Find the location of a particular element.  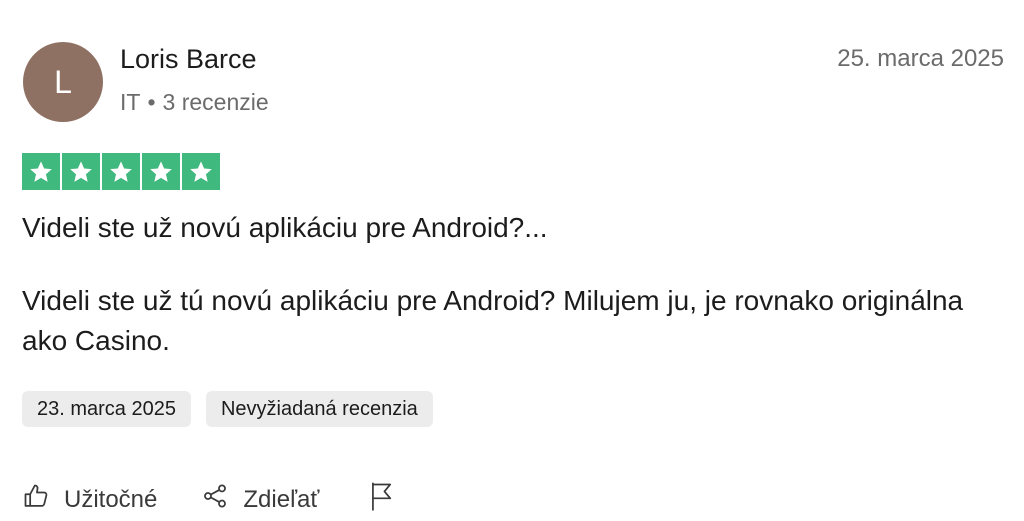

share-label: Zdieľať is located at coordinates (281, 499).